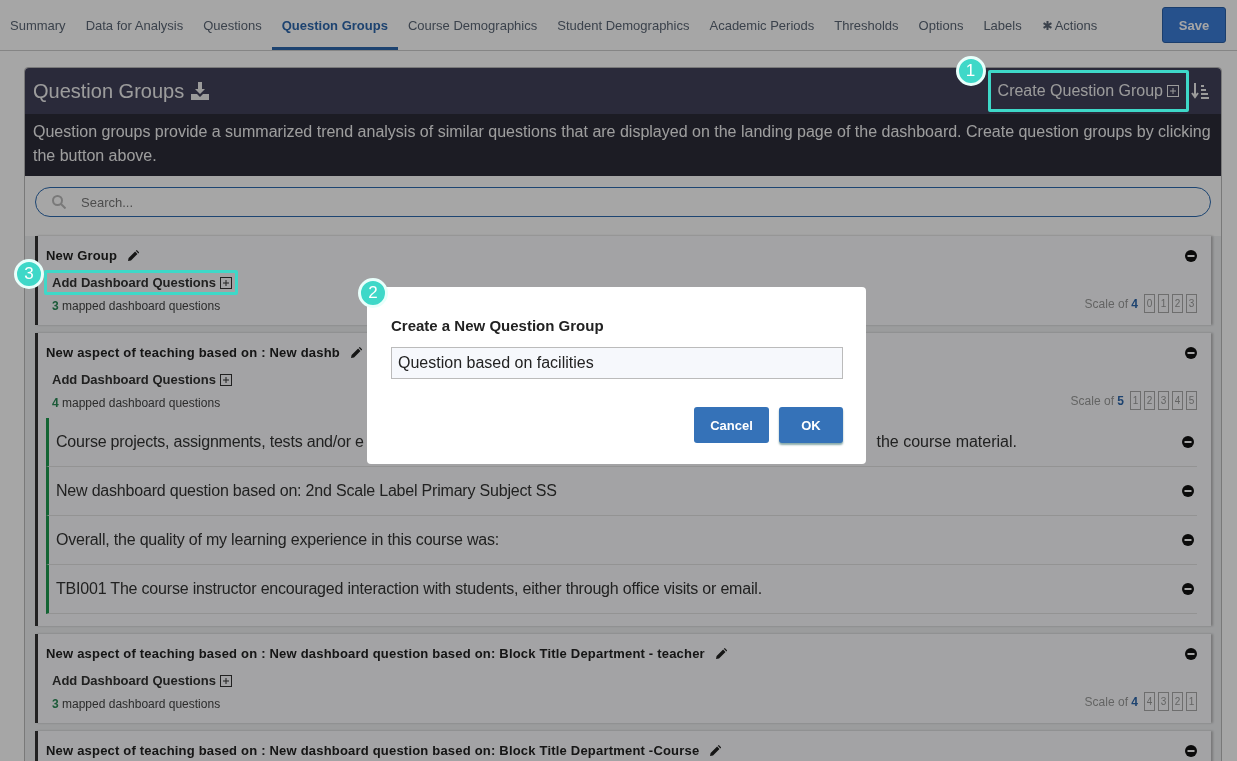 The width and height of the screenshot is (1237, 761). What do you see at coordinates (29, 274) in the screenshot?
I see `step-number-badge: 3` at bounding box center [29, 274].